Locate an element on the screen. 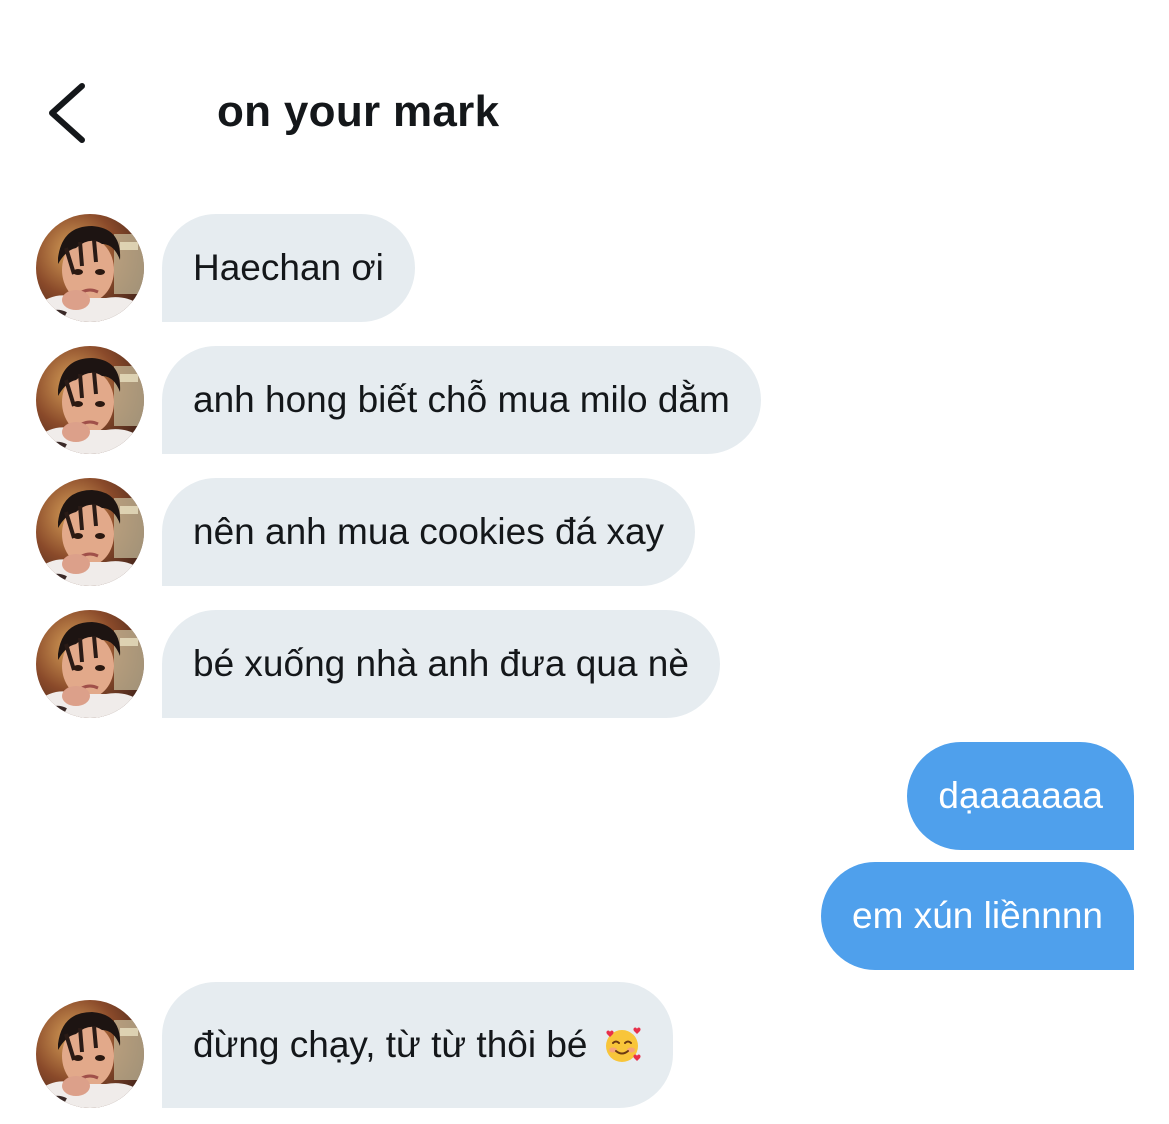 The width and height of the screenshot is (1169, 1124). chevron-left-icon is located at coordinates (67, 113).